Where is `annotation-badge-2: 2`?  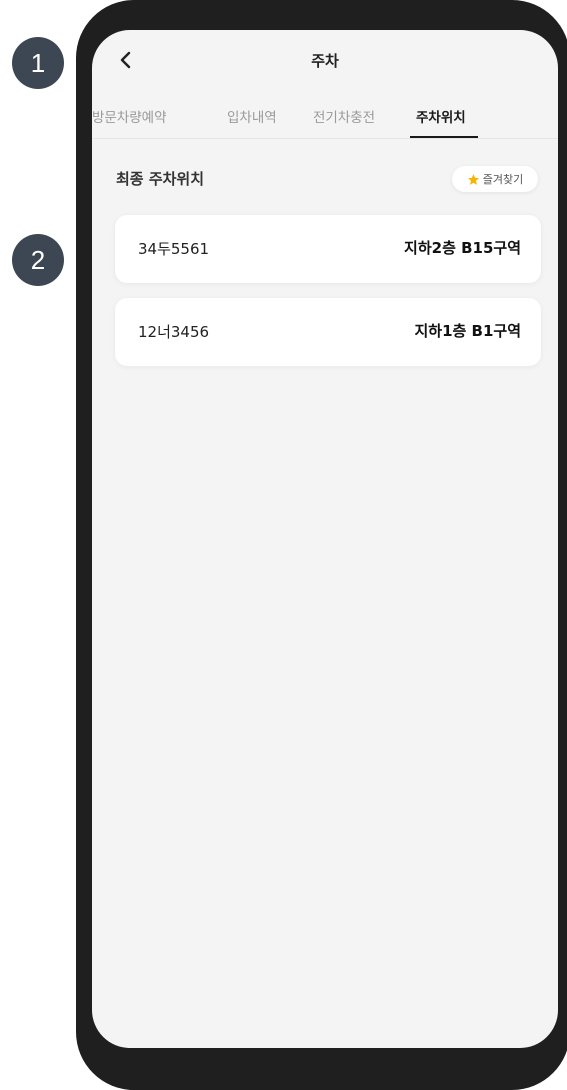
annotation-badge-2: 2 is located at coordinates (38, 260).